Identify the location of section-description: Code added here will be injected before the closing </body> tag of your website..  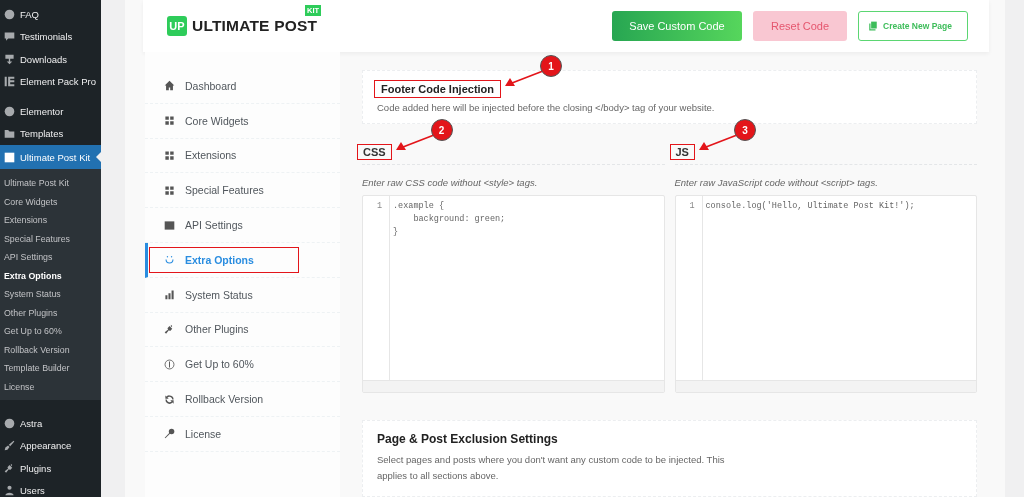
(546, 107).